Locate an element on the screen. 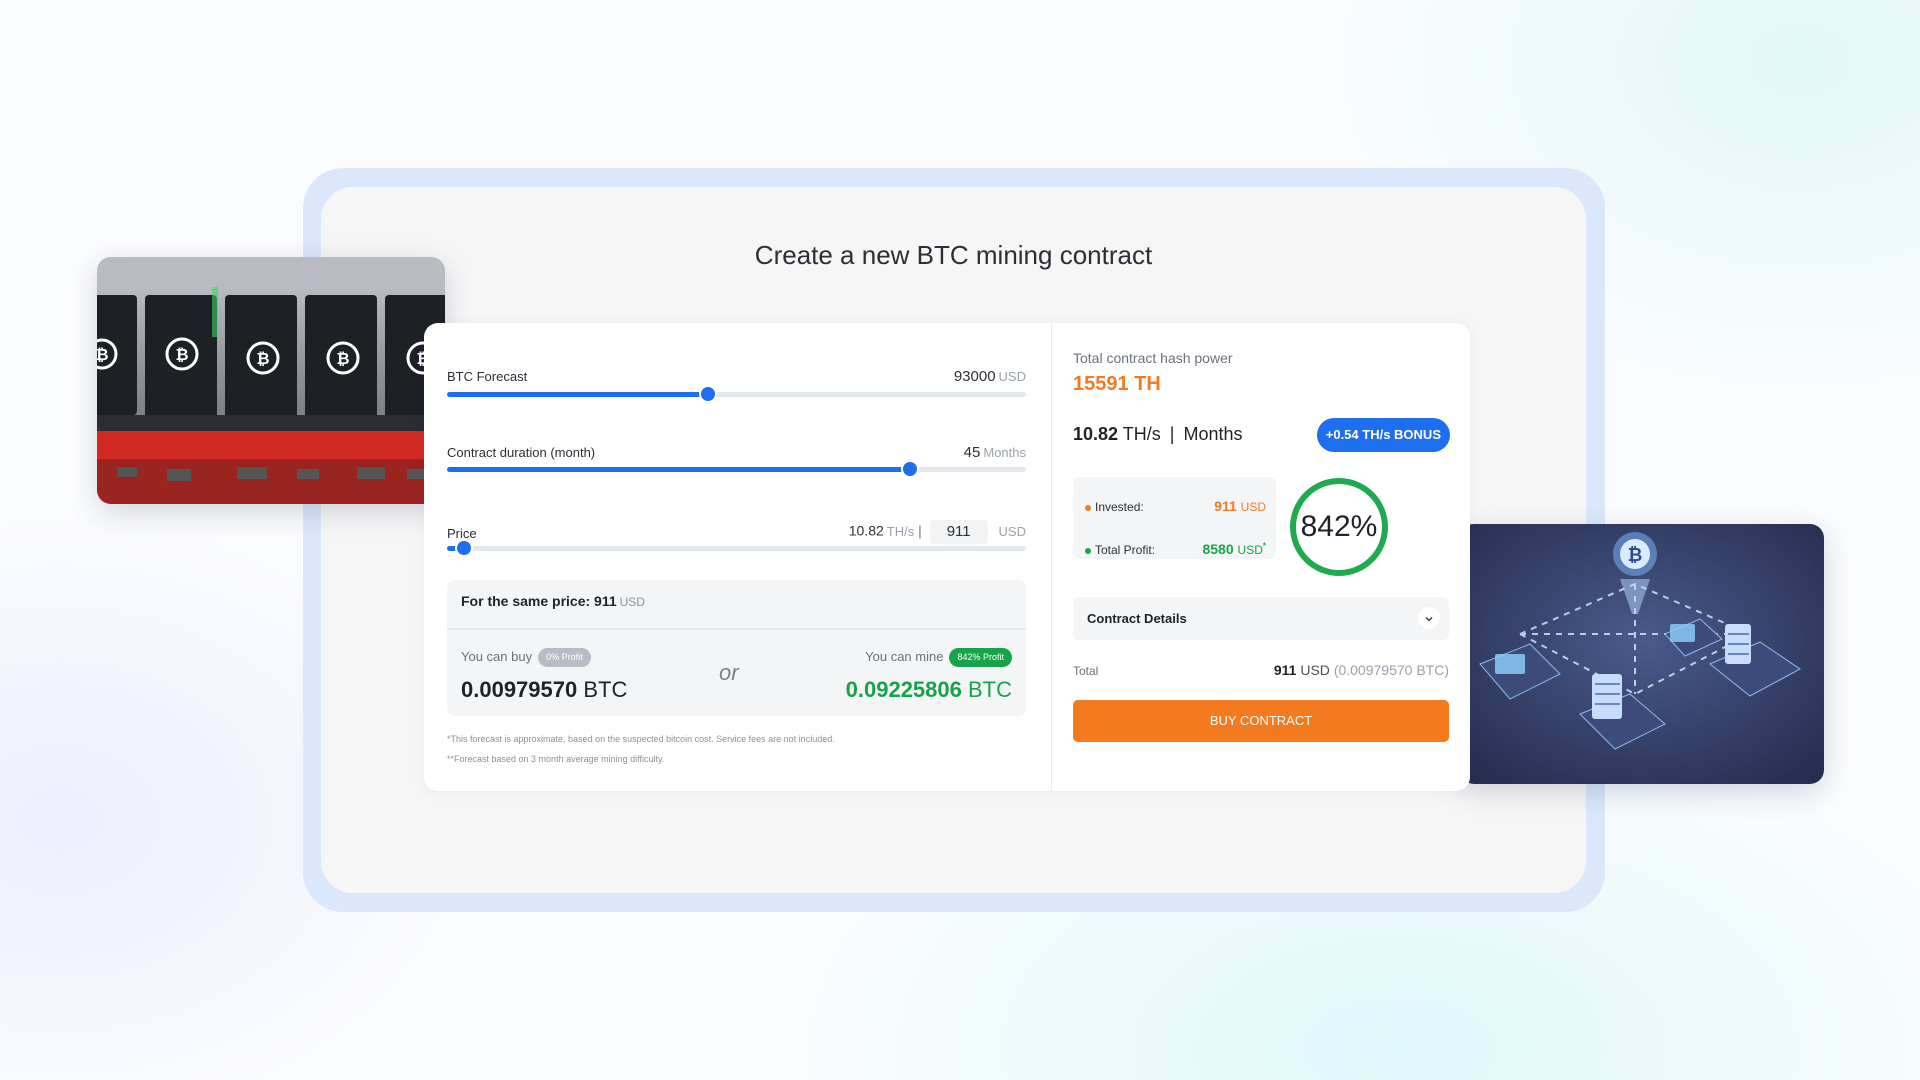 The width and height of the screenshot is (1920, 1080). price-label: Price is located at coordinates (462, 533).